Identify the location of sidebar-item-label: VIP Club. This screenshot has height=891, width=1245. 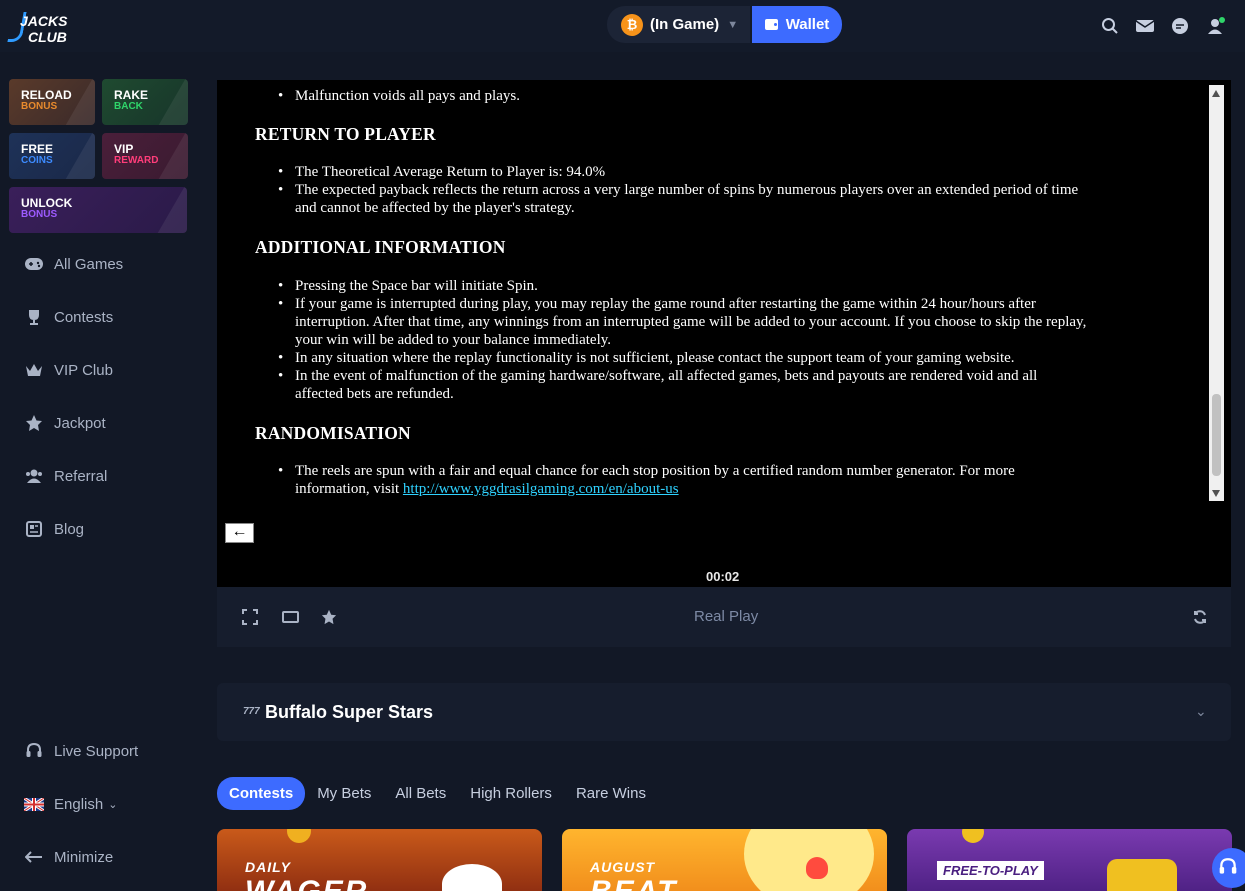
(83, 370).